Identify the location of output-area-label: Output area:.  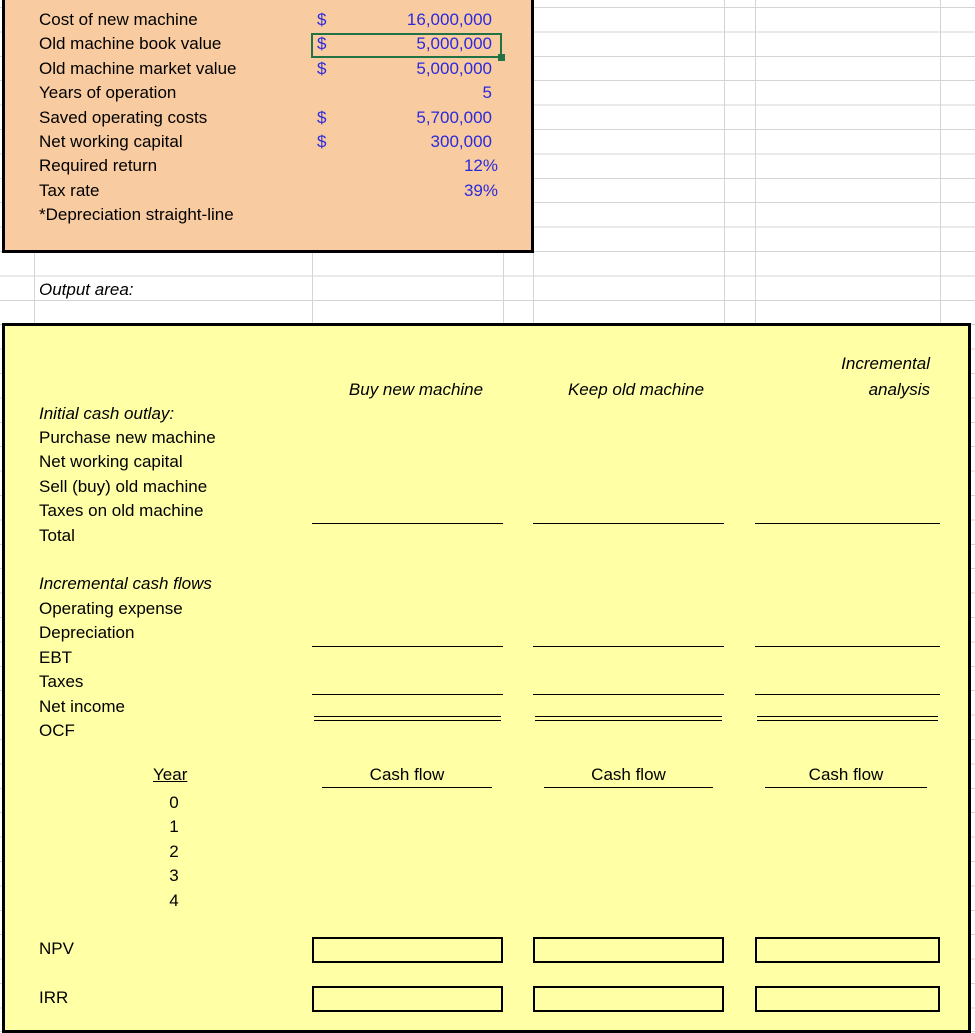
(86, 289).